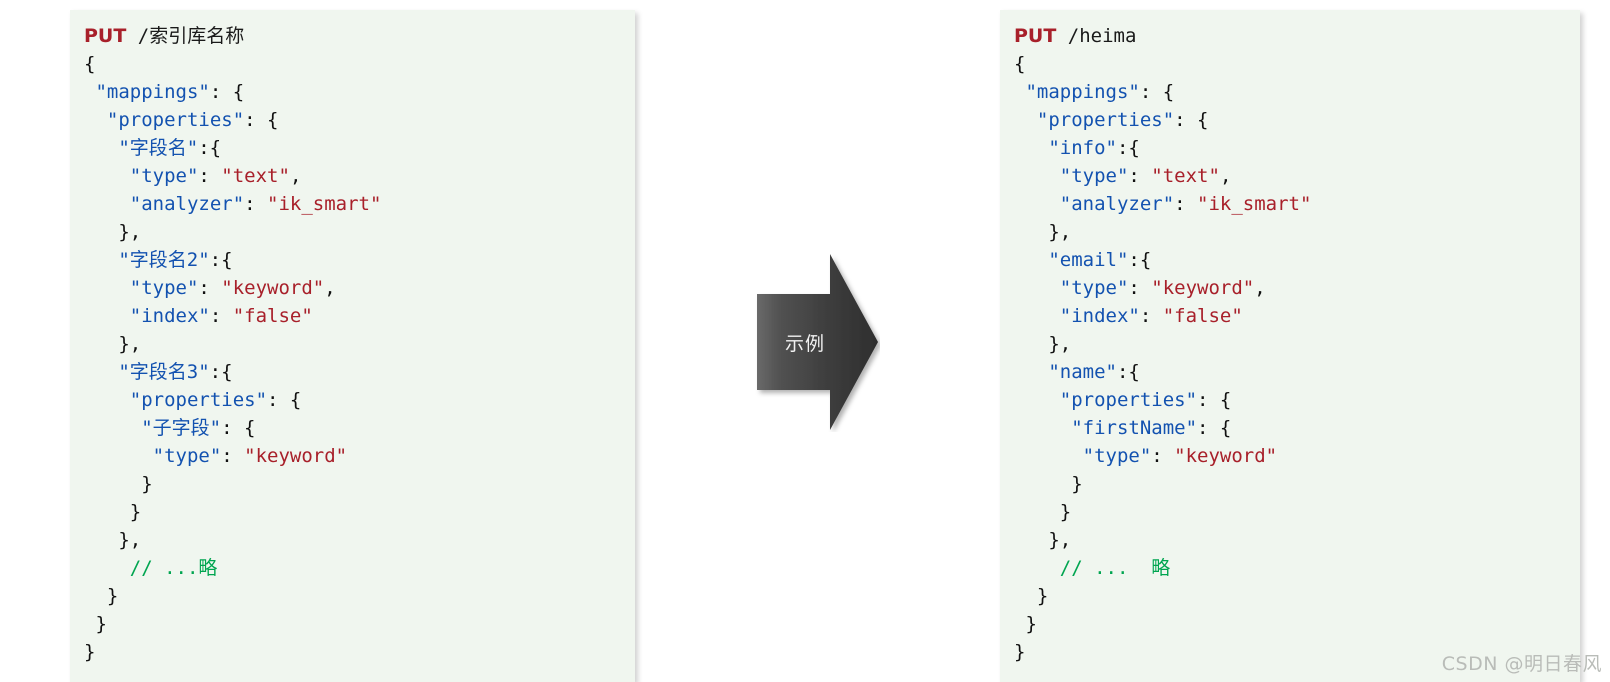 This screenshot has width=1610, height=682. Describe the element at coordinates (131, 36) in the screenshot. I see `request-path-label` at that location.